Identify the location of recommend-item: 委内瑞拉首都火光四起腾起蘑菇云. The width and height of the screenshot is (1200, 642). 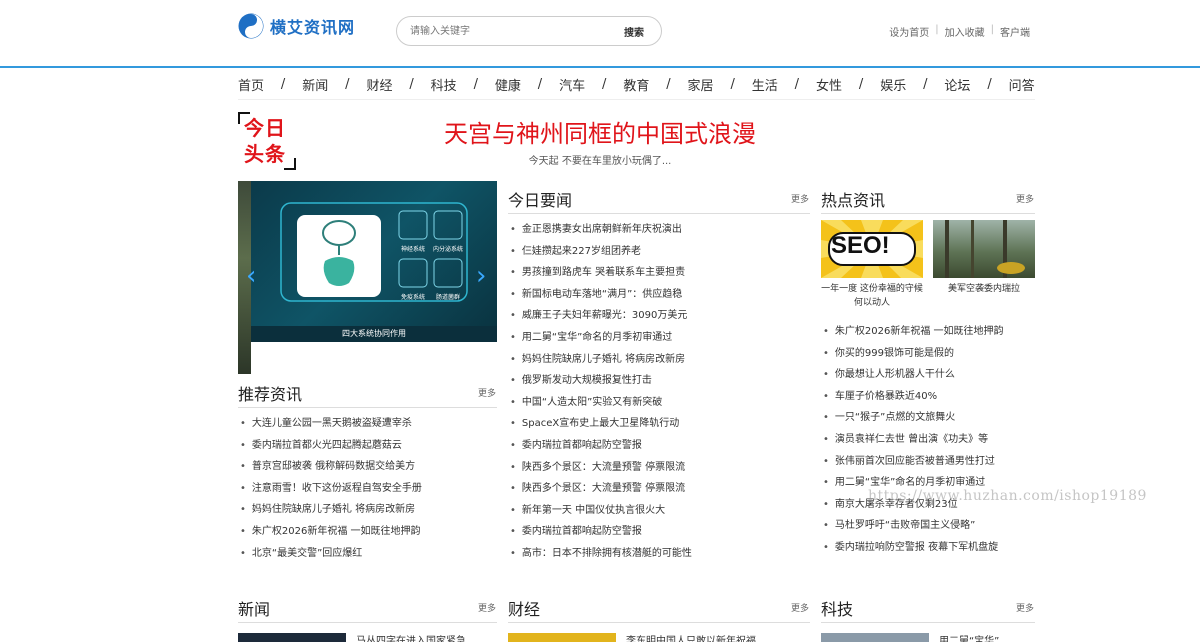
(367, 446).